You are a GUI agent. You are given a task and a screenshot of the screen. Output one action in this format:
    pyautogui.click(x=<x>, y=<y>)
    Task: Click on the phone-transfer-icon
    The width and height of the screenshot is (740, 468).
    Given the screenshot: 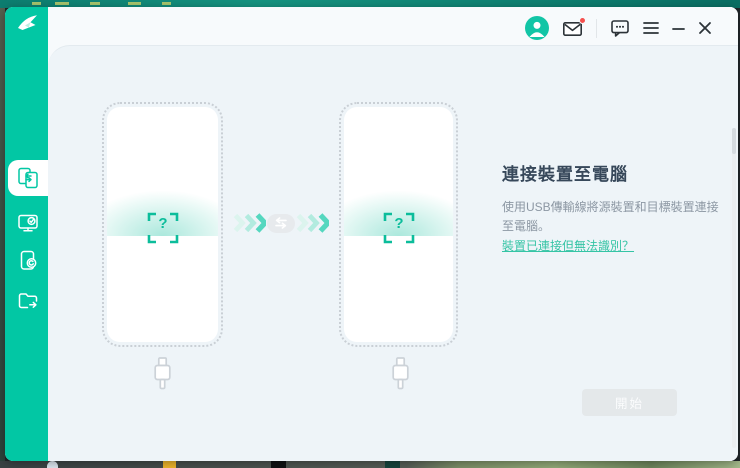 What is the action you would take?
    pyautogui.click(x=28, y=178)
    